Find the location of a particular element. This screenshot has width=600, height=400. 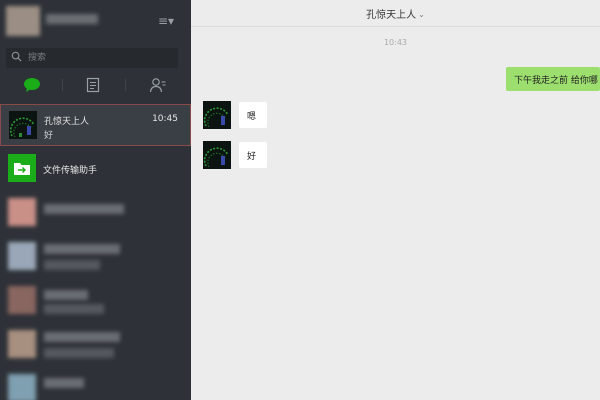

chat-last-message: 好 is located at coordinates (49, 136).